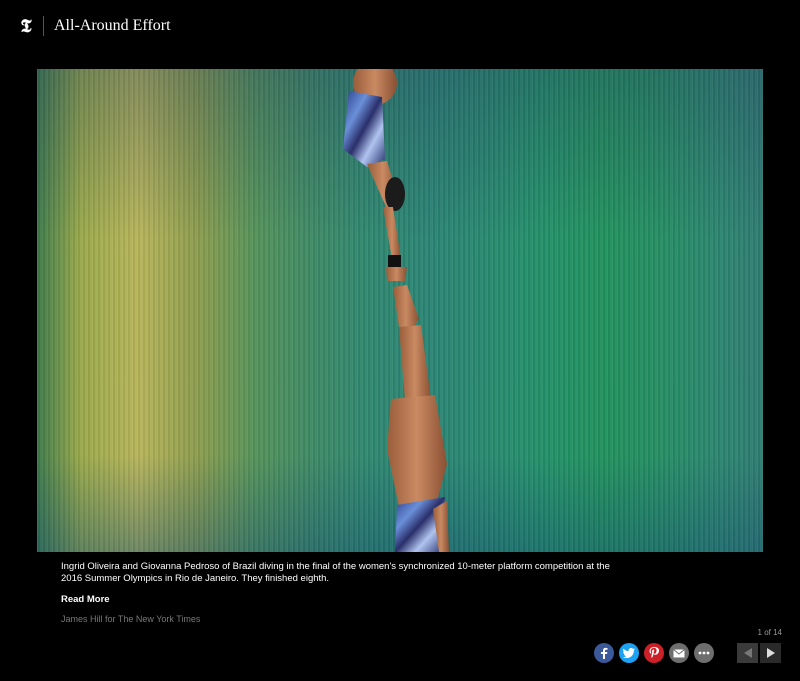 This screenshot has height=681, width=800. I want to click on arrow-left-icon, so click(747, 653).